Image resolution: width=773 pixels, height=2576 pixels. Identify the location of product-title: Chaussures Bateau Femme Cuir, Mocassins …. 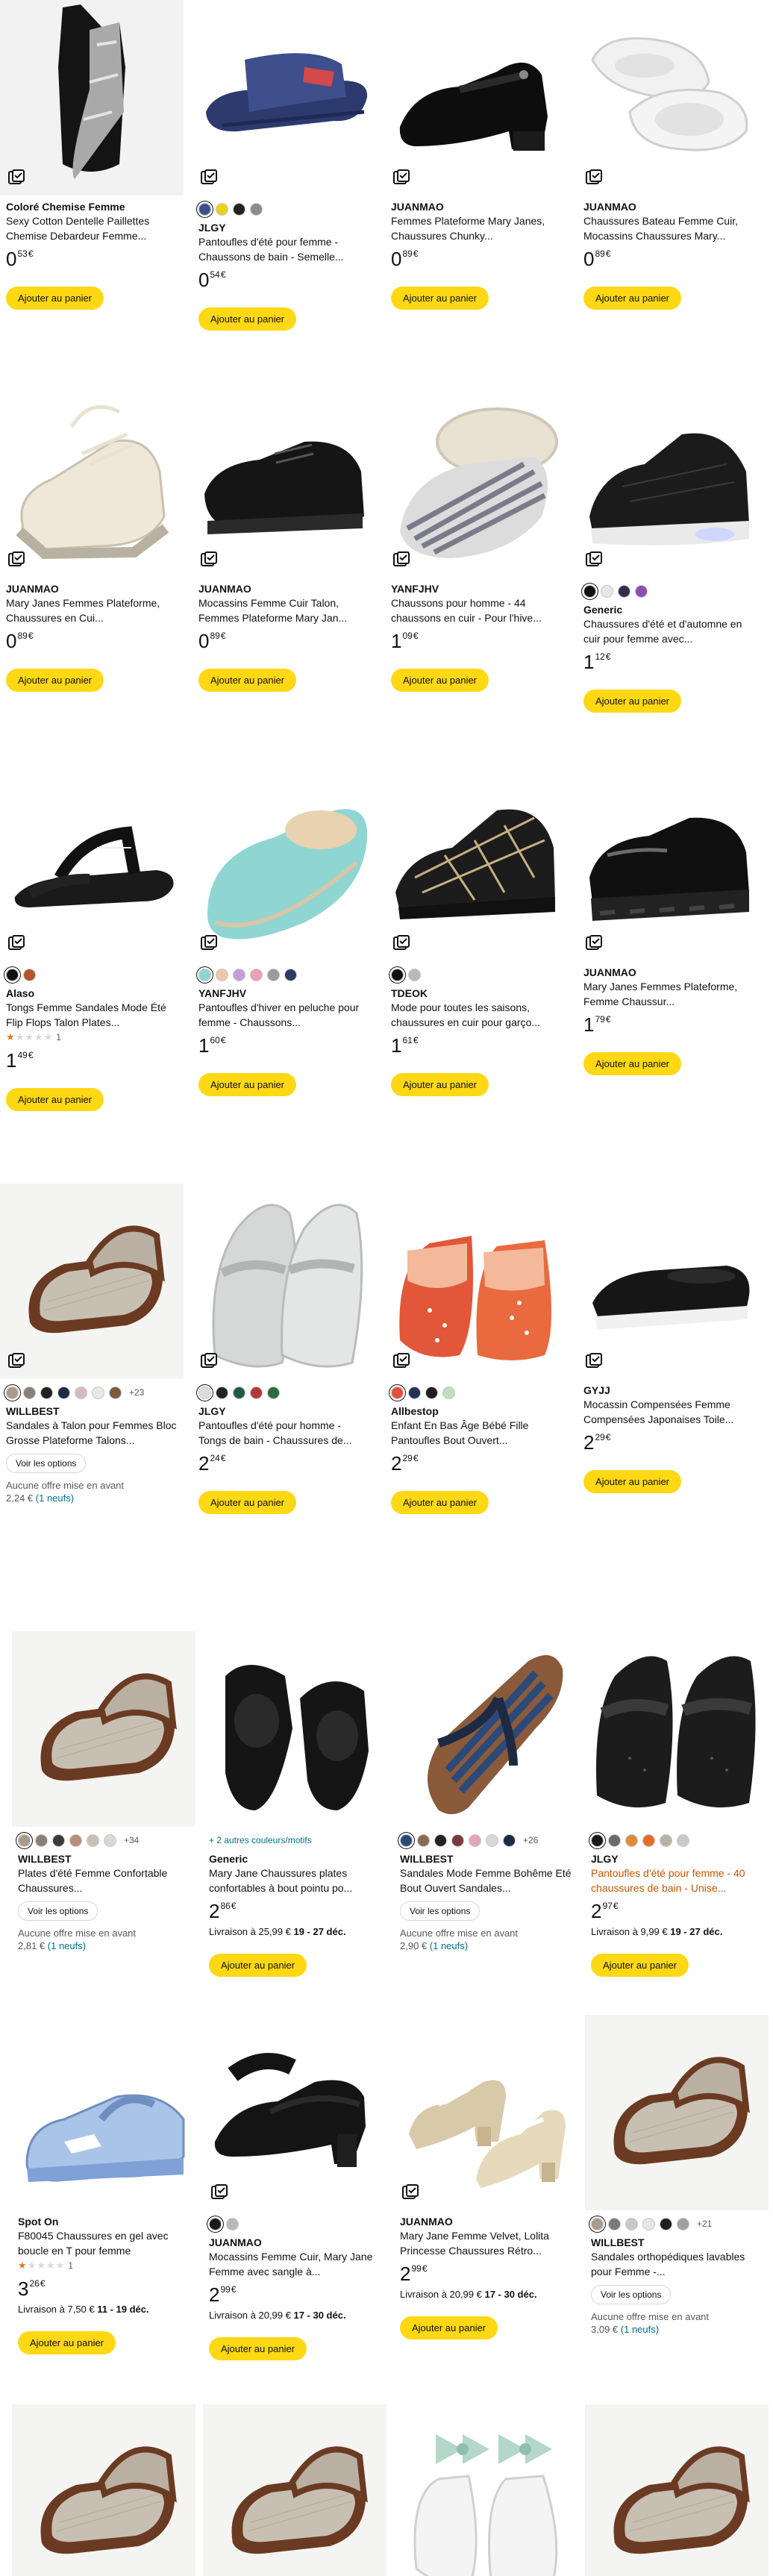
(669, 228).